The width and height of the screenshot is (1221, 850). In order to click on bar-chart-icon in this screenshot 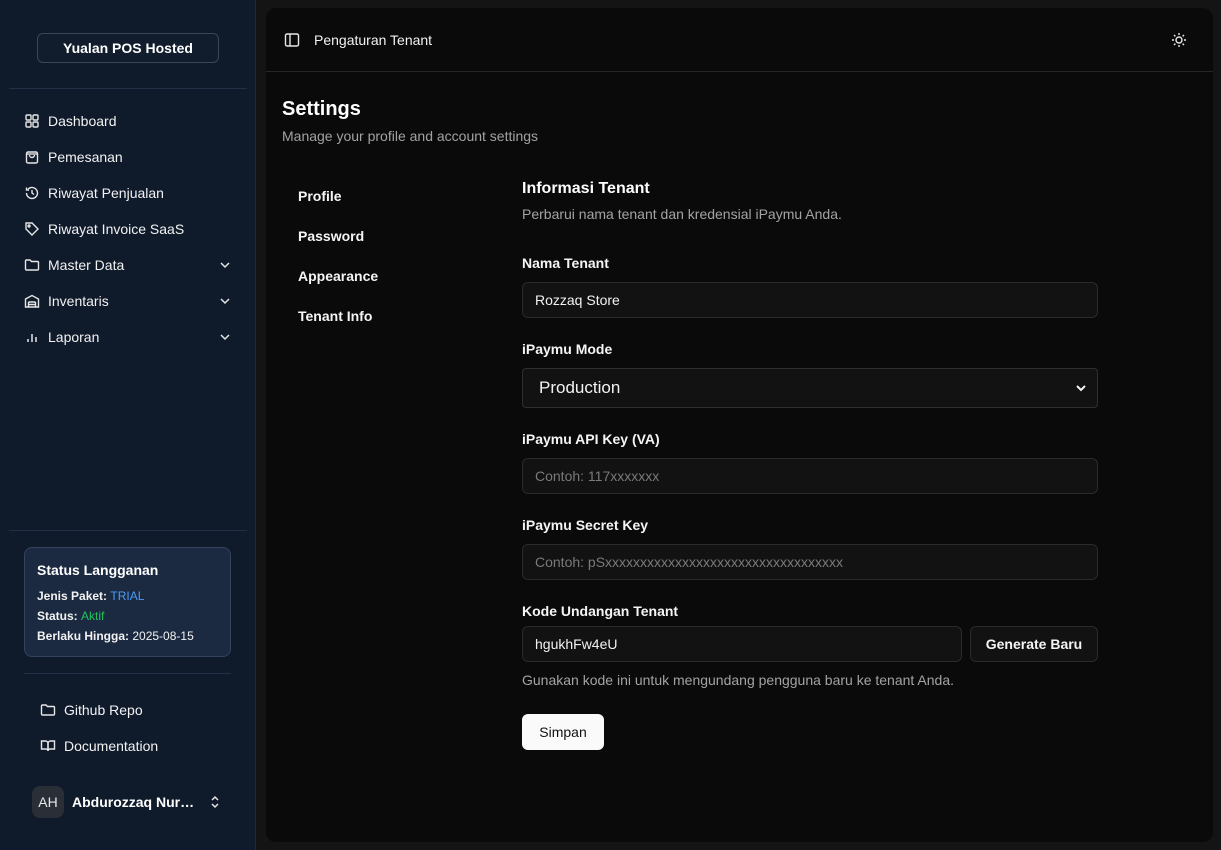, I will do `click(32, 337)`.